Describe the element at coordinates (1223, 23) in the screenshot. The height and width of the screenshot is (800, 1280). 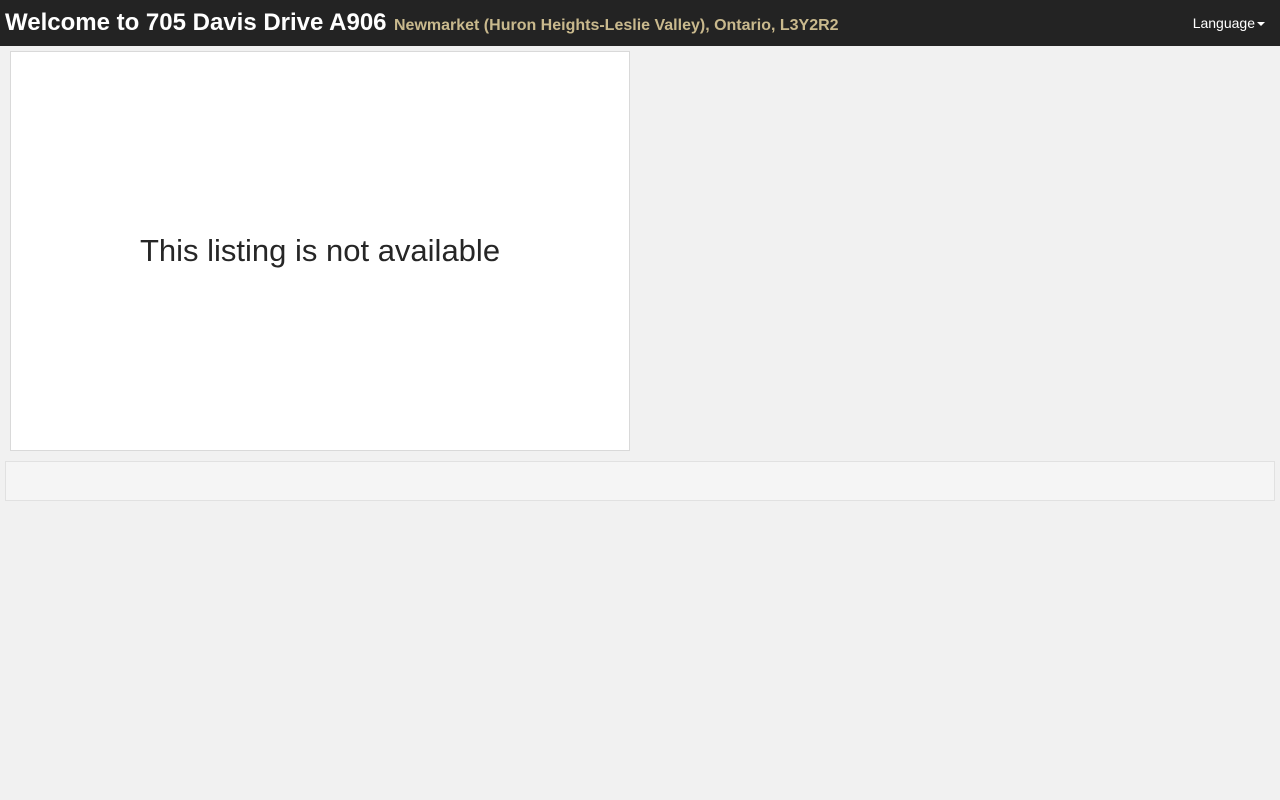
I see `language-label: Language` at that location.